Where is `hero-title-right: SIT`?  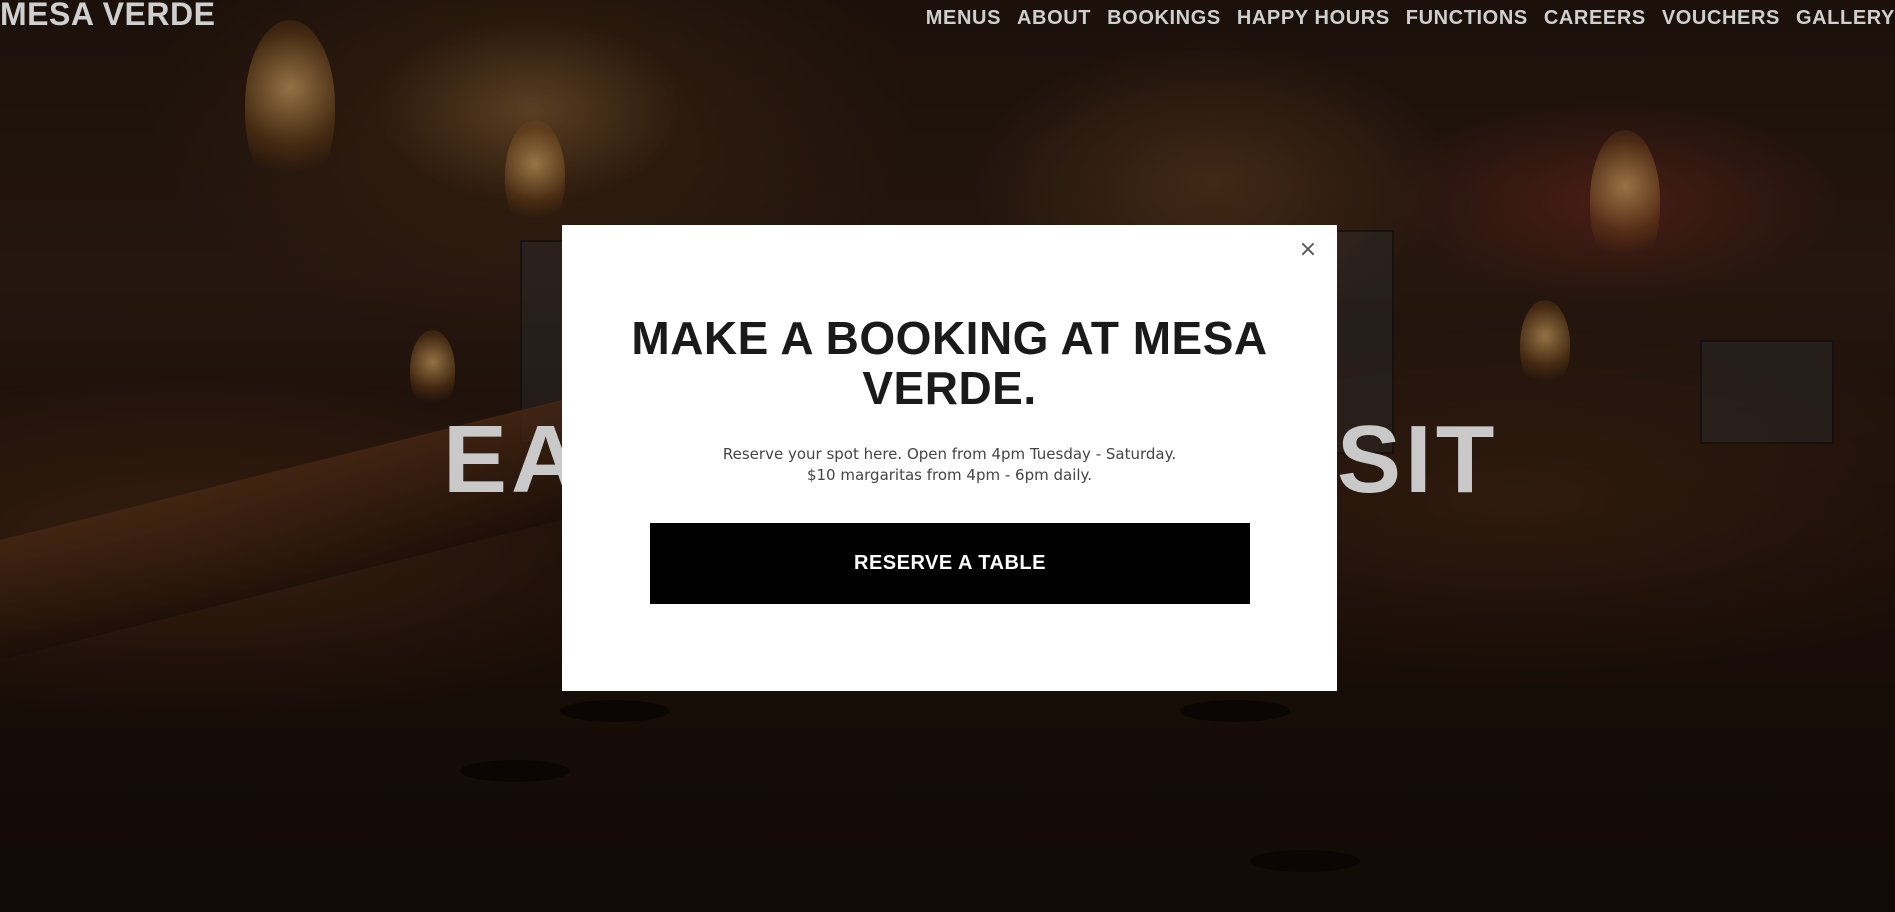 hero-title-right: SIT is located at coordinates (1418, 459).